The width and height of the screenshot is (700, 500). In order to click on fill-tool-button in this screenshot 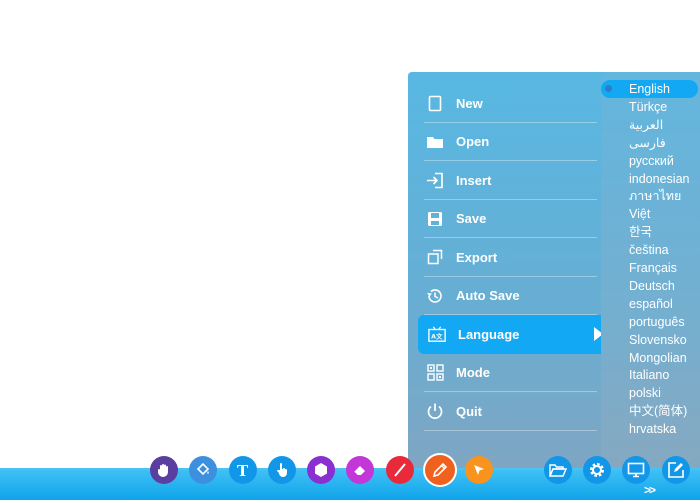, I will do `click(203, 470)`.